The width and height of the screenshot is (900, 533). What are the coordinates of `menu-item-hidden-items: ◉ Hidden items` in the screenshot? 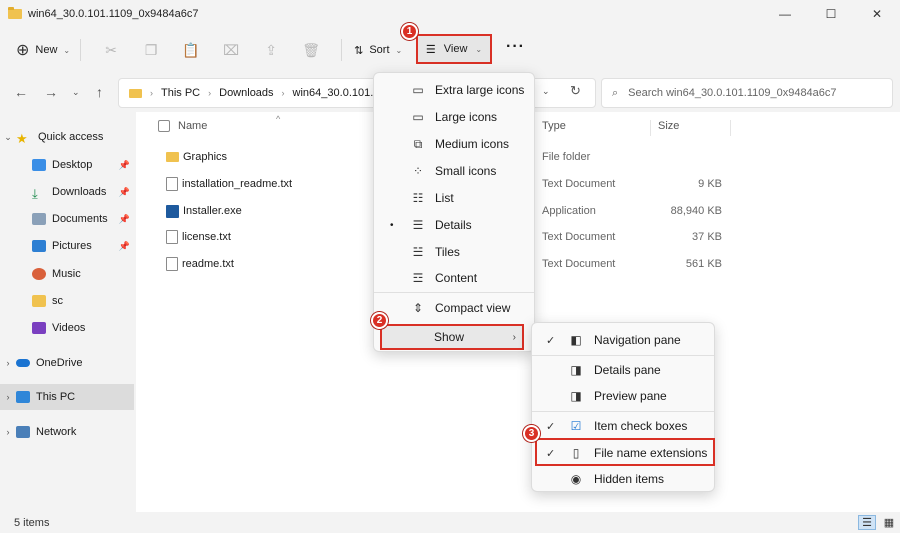 It's located at (624, 479).